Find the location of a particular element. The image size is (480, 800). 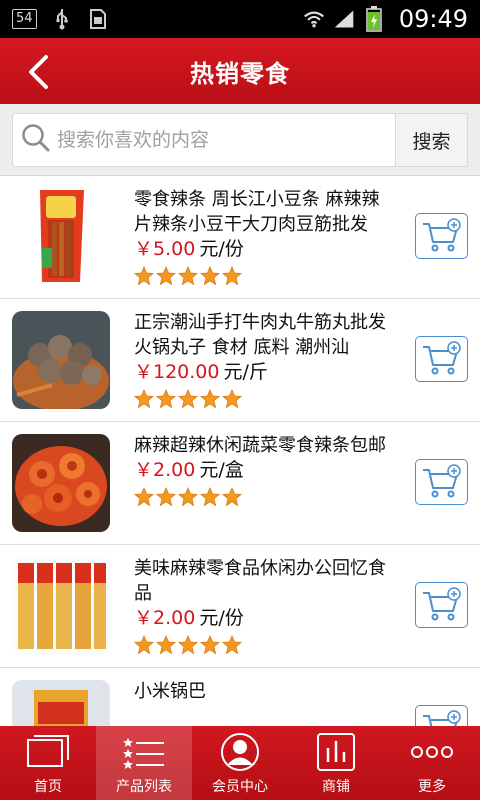

price-row: ￥2.00 元/盒 is located at coordinates (265, 470).